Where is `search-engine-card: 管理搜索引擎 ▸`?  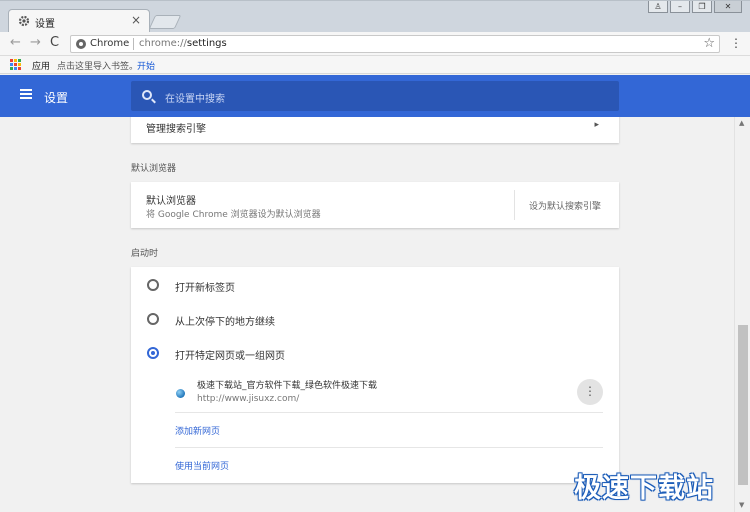 search-engine-card: 管理搜索引擎 ▸ is located at coordinates (375, 130).